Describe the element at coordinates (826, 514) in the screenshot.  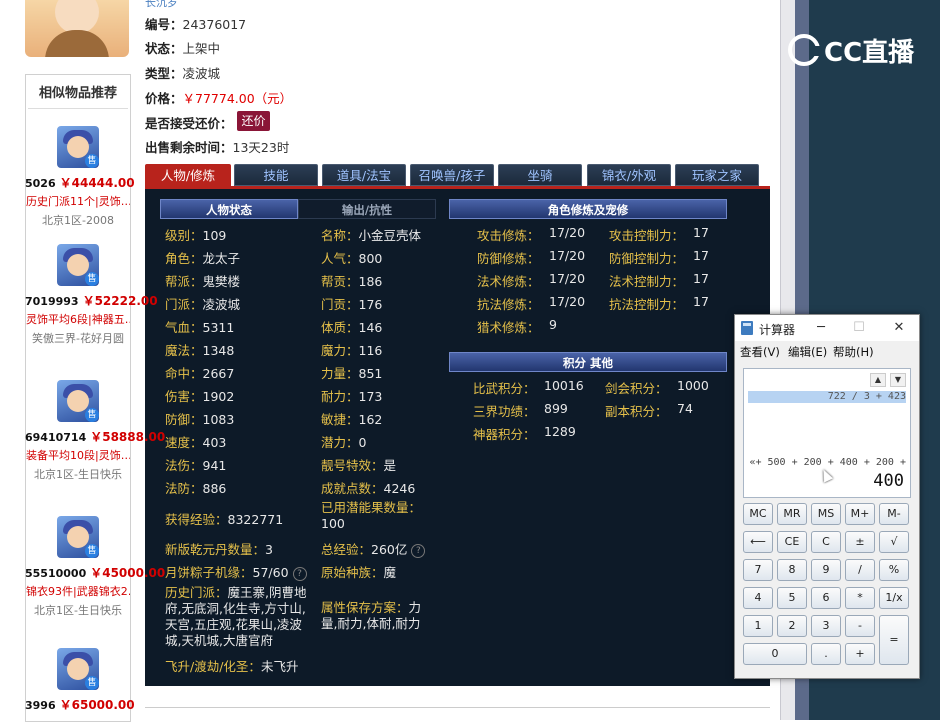
I see `calc-key: MS` at that location.